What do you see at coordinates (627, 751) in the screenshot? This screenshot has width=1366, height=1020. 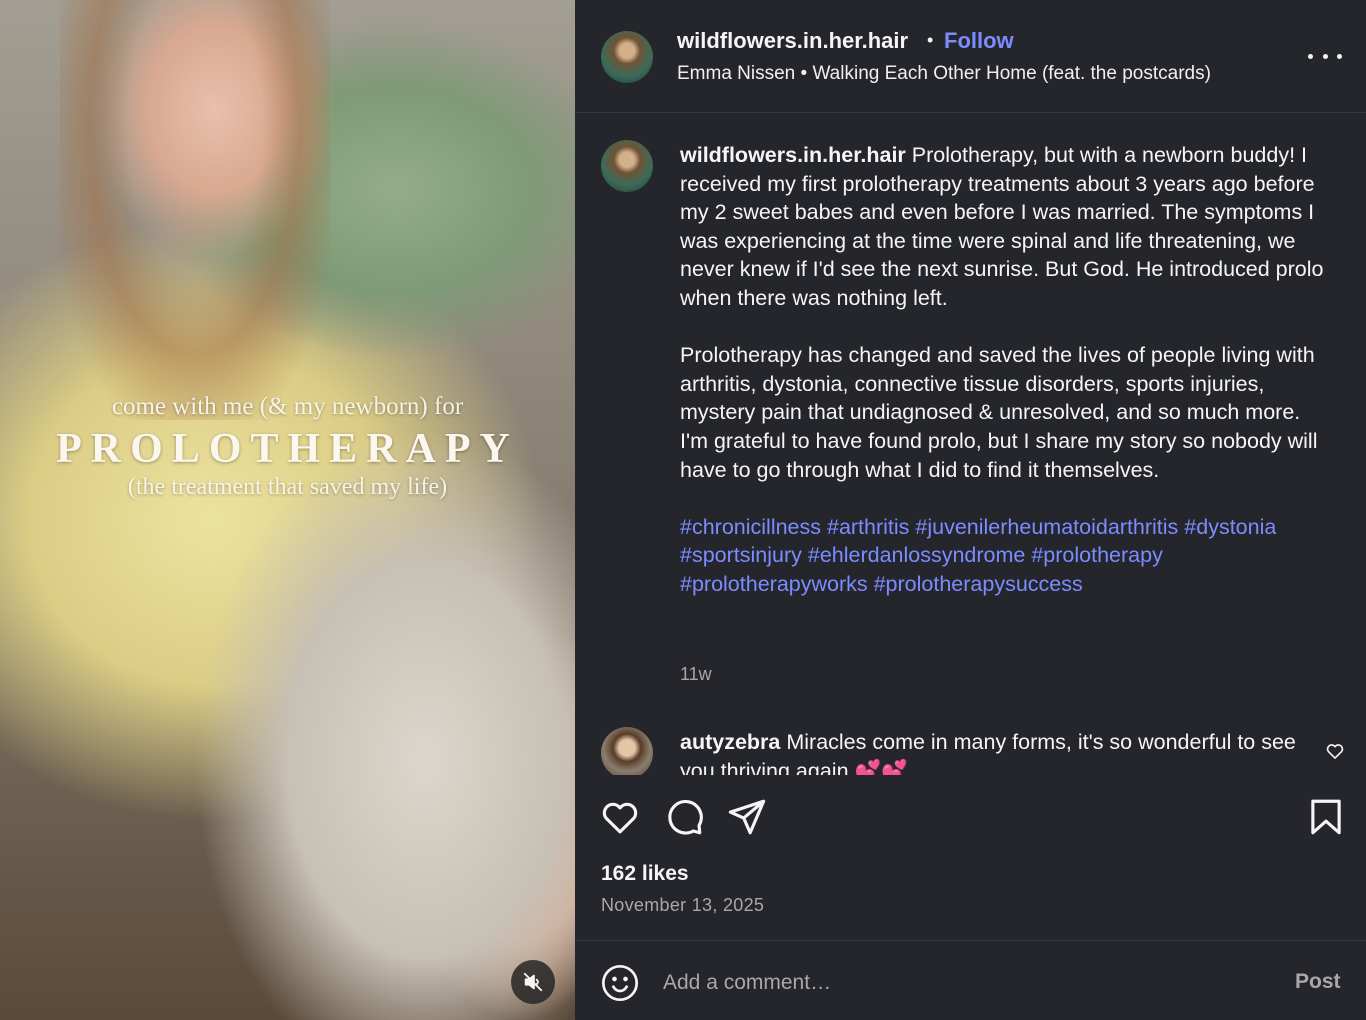 I see `commenter-avatar` at bounding box center [627, 751].